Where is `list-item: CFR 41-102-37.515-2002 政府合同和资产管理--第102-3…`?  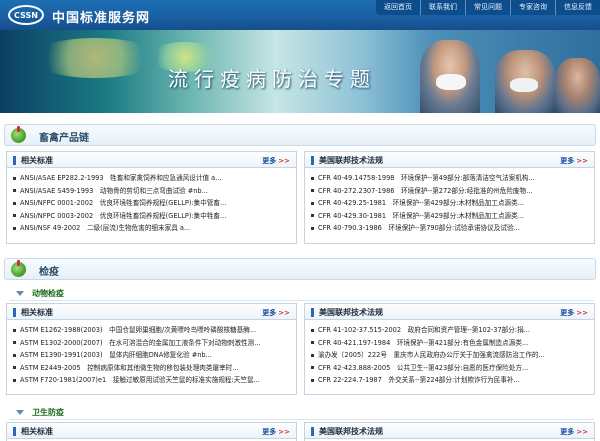
list-item: CFR 41-102-37.515-2002 政府合同和资产管理--第102-3… is located at coordinates (450, 330).